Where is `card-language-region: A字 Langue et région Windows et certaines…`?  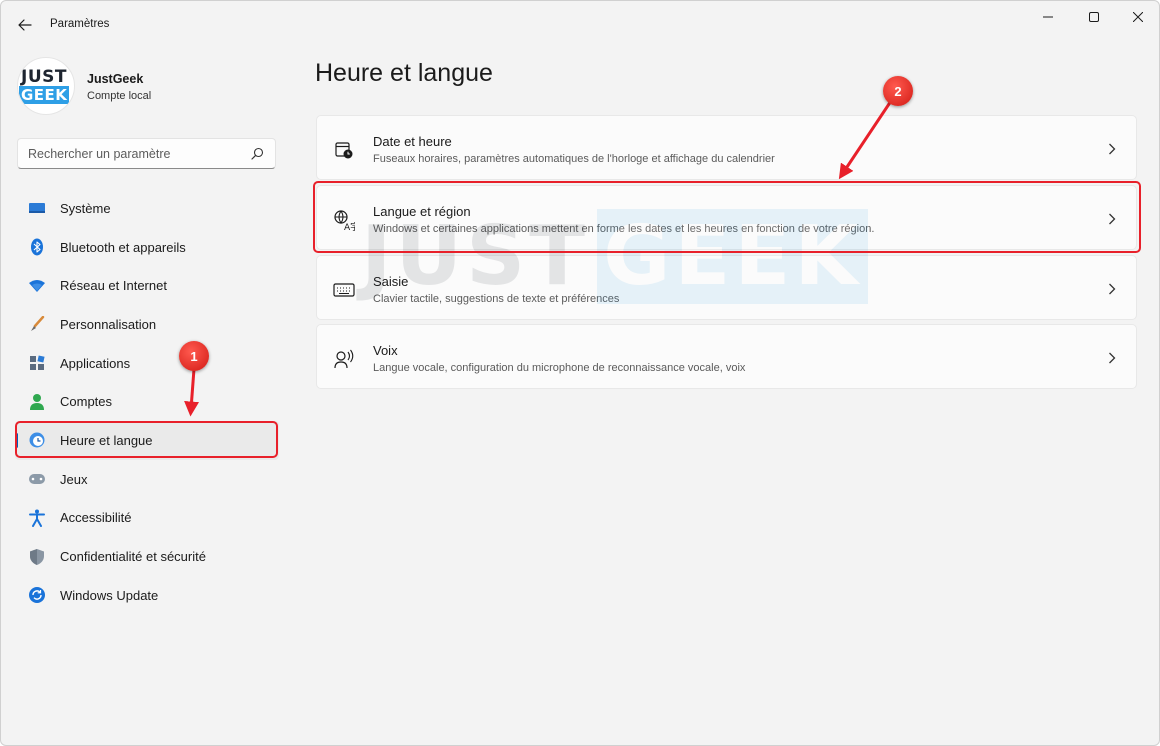
card-language-region: A字 Langue et région Windows et certaines… is located at coordinates (726, 217).